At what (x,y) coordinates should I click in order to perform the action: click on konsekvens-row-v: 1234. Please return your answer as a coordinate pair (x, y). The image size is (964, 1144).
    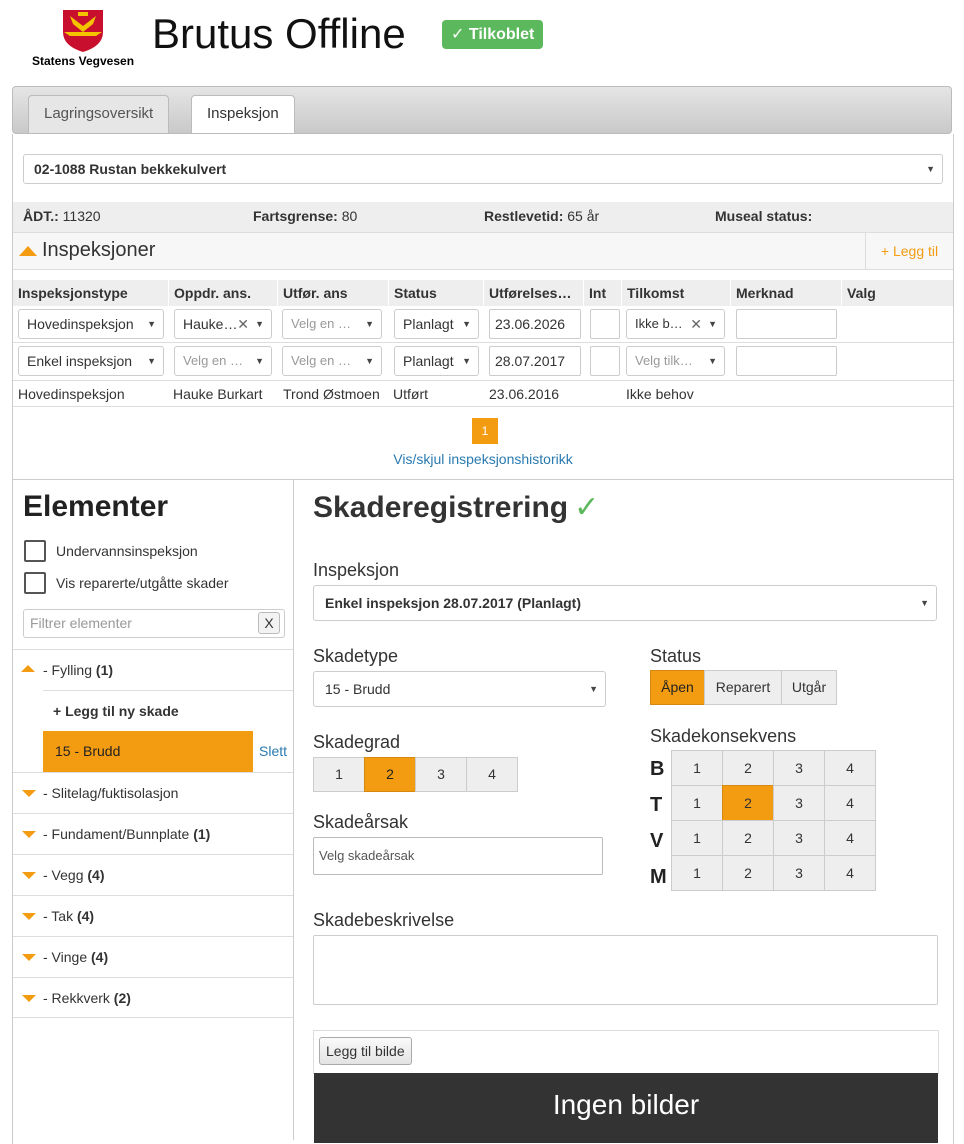
    Looking at the image, I should click on (773, 838).